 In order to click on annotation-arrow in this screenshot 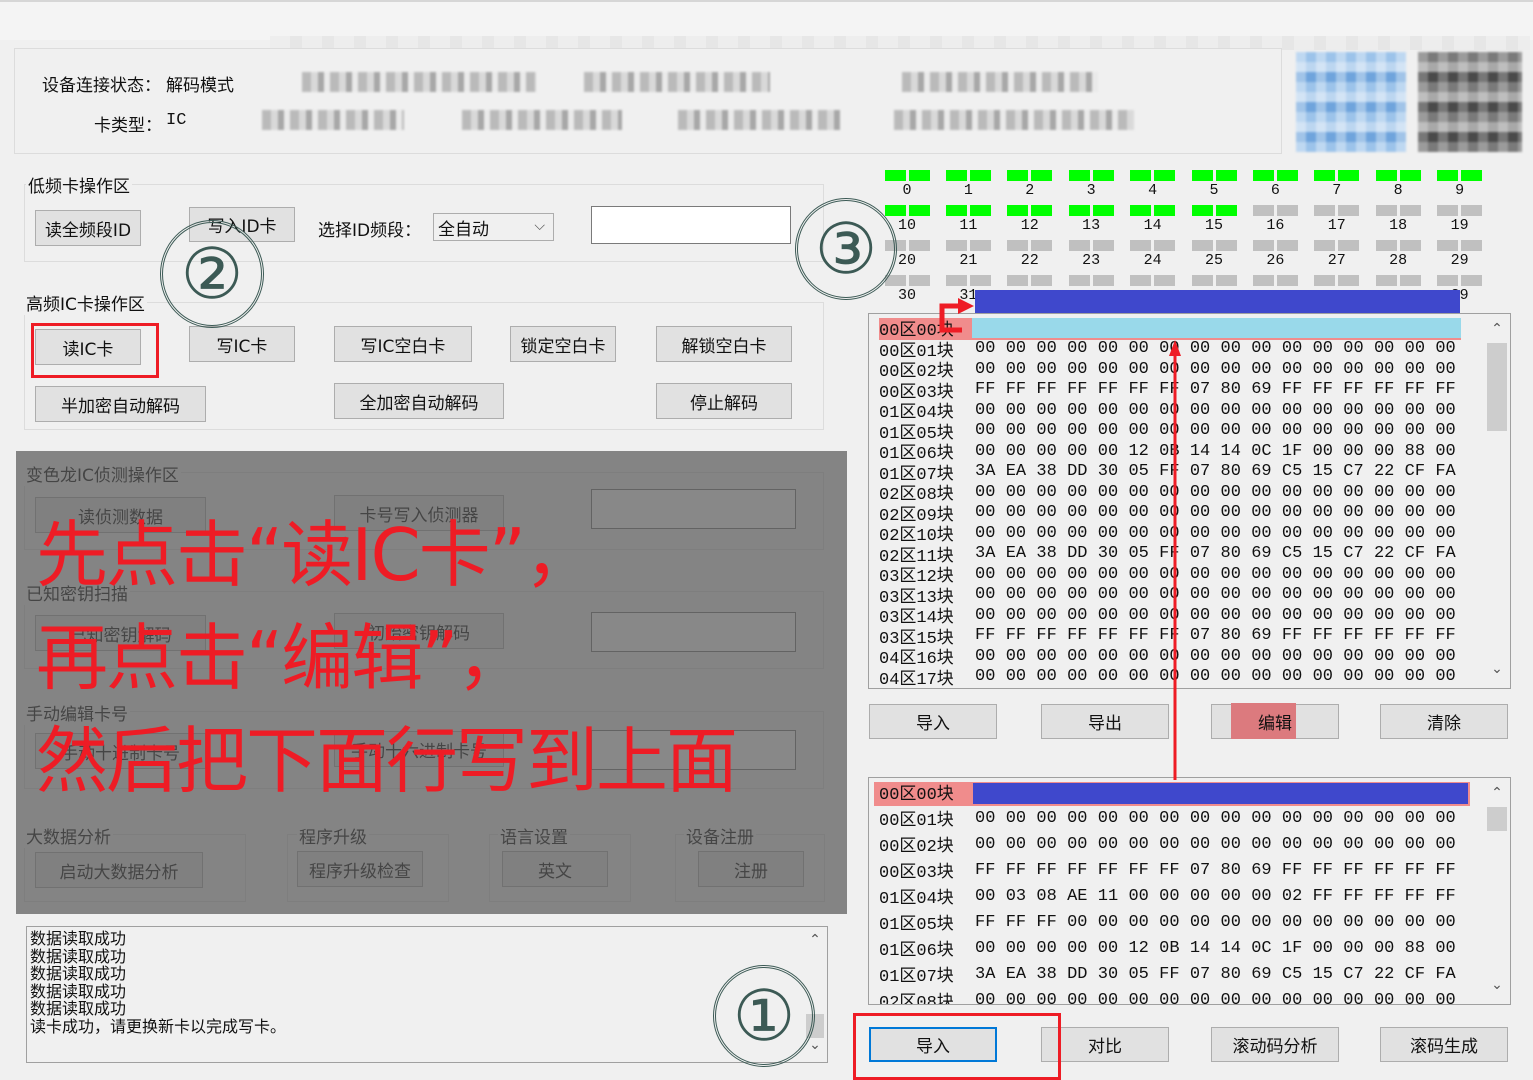, I will do `click(1060, 539)`.